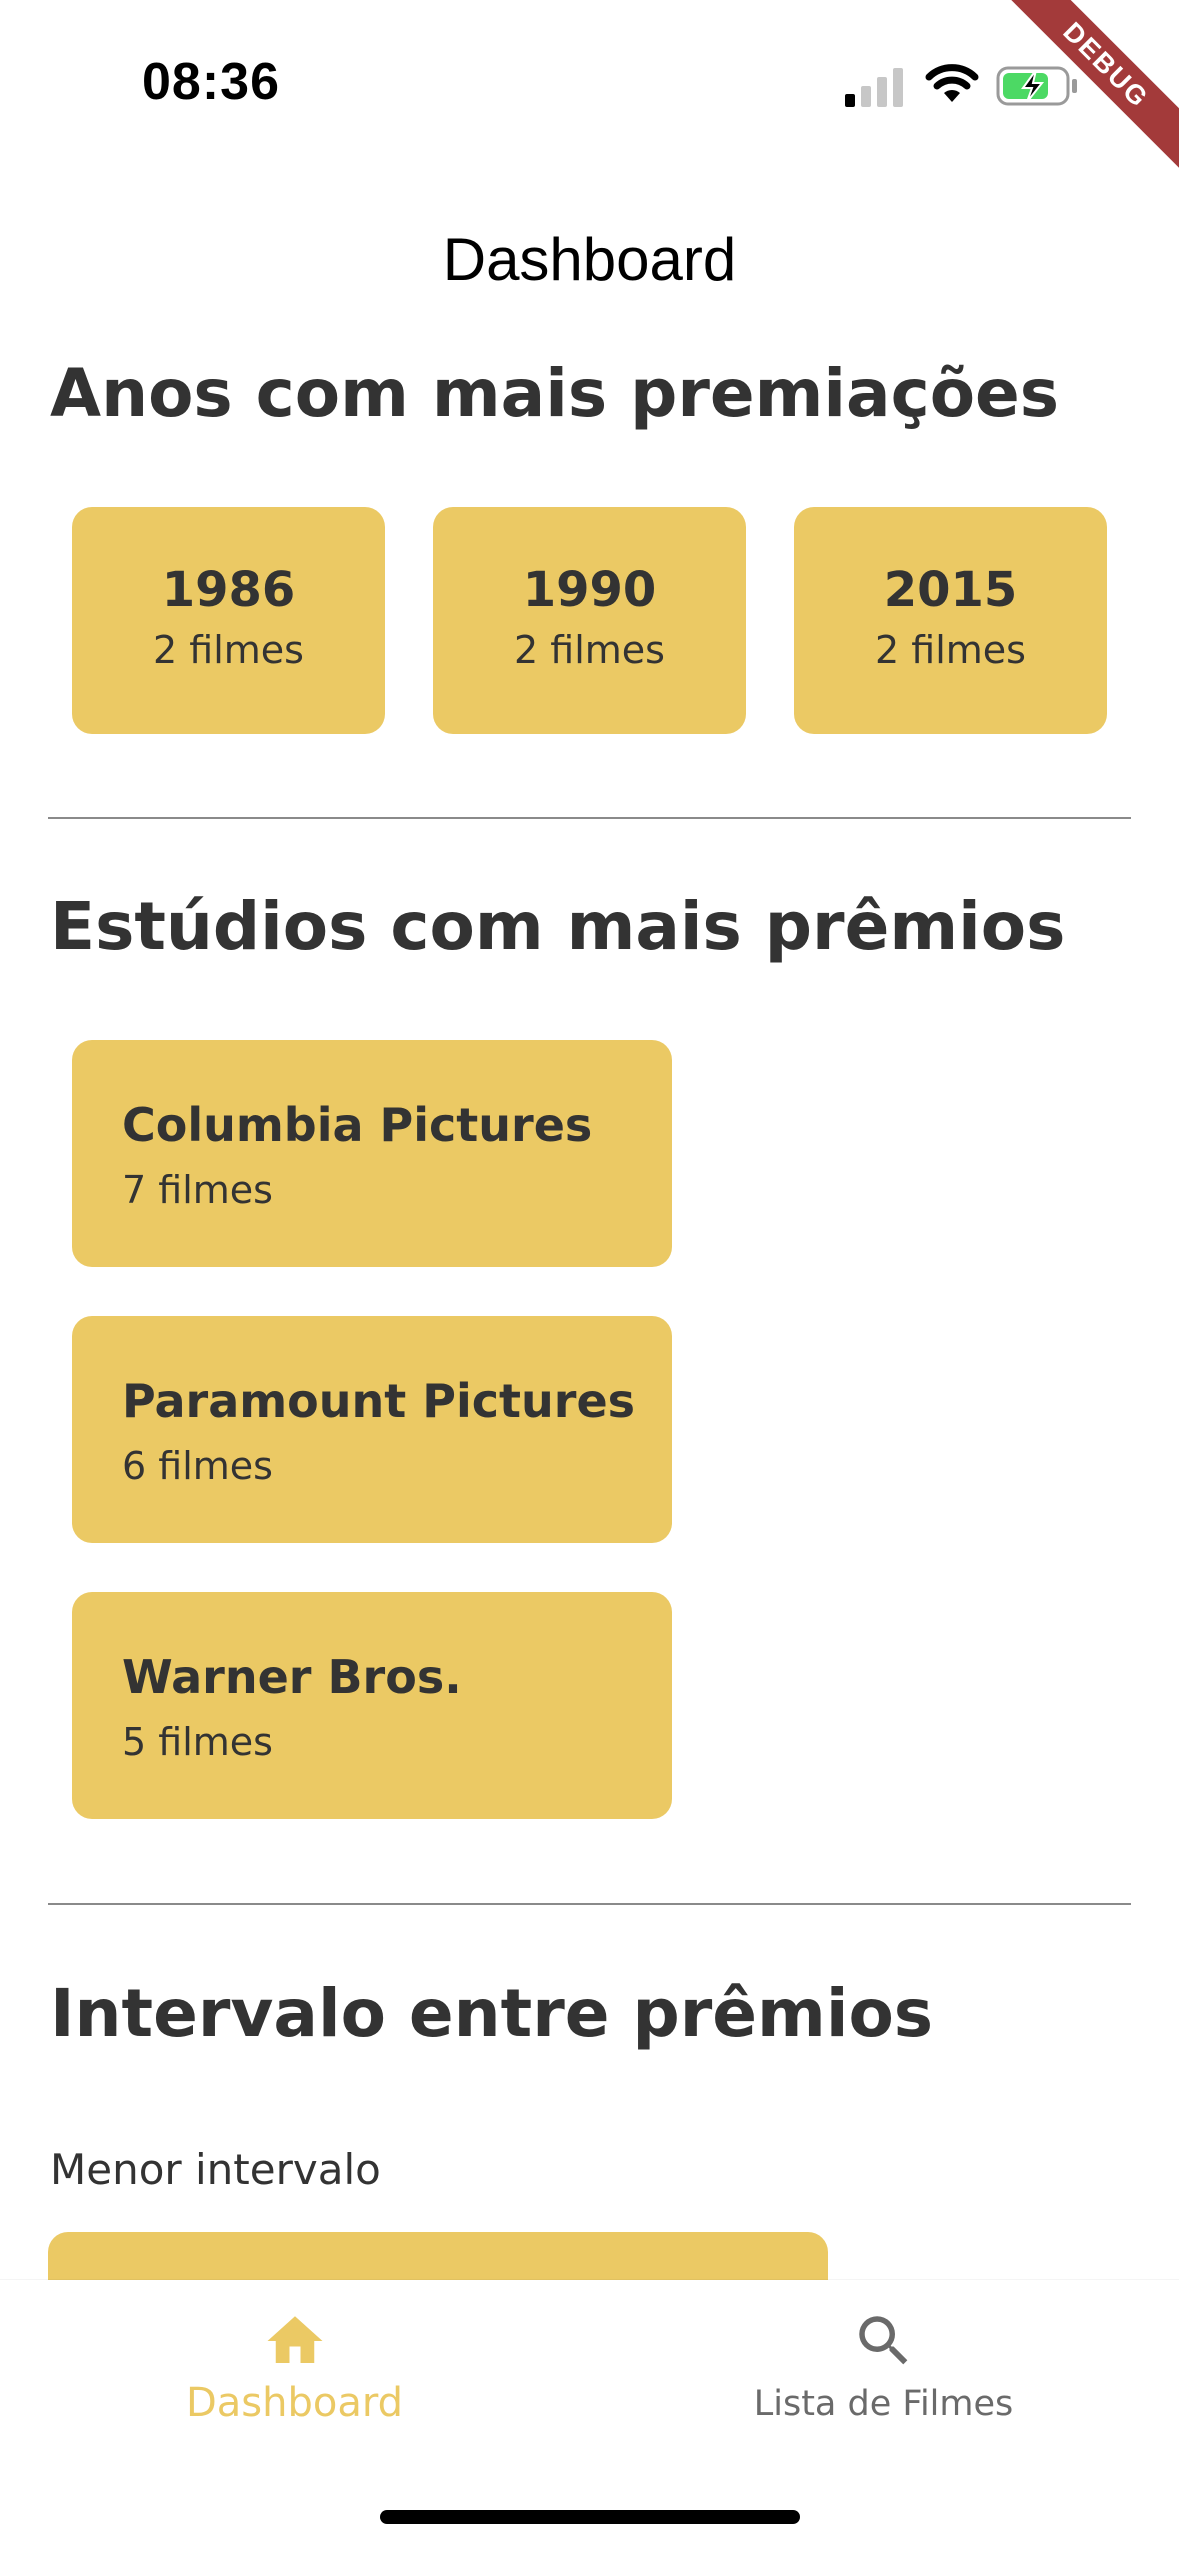 The height and width of the screenshot is (2556, 1179). What do you see at coordinates (379, 1401) in the screenshot?
I see `studio-name: Paramount Pictures` at bounding box center [379, 1401].